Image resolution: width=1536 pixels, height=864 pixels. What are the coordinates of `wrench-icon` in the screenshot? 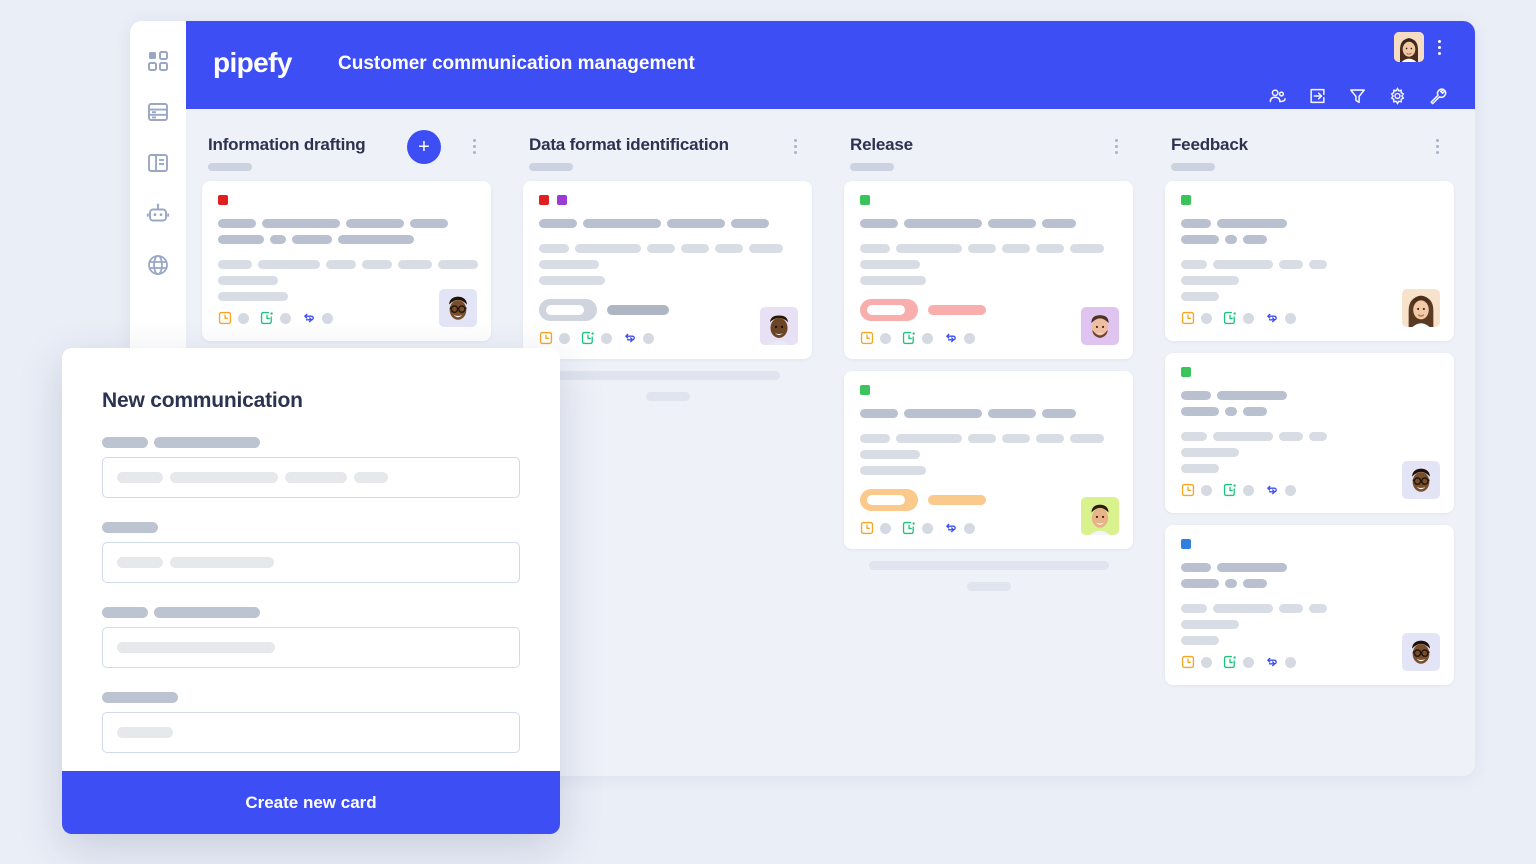 It's located at (1437, 96).